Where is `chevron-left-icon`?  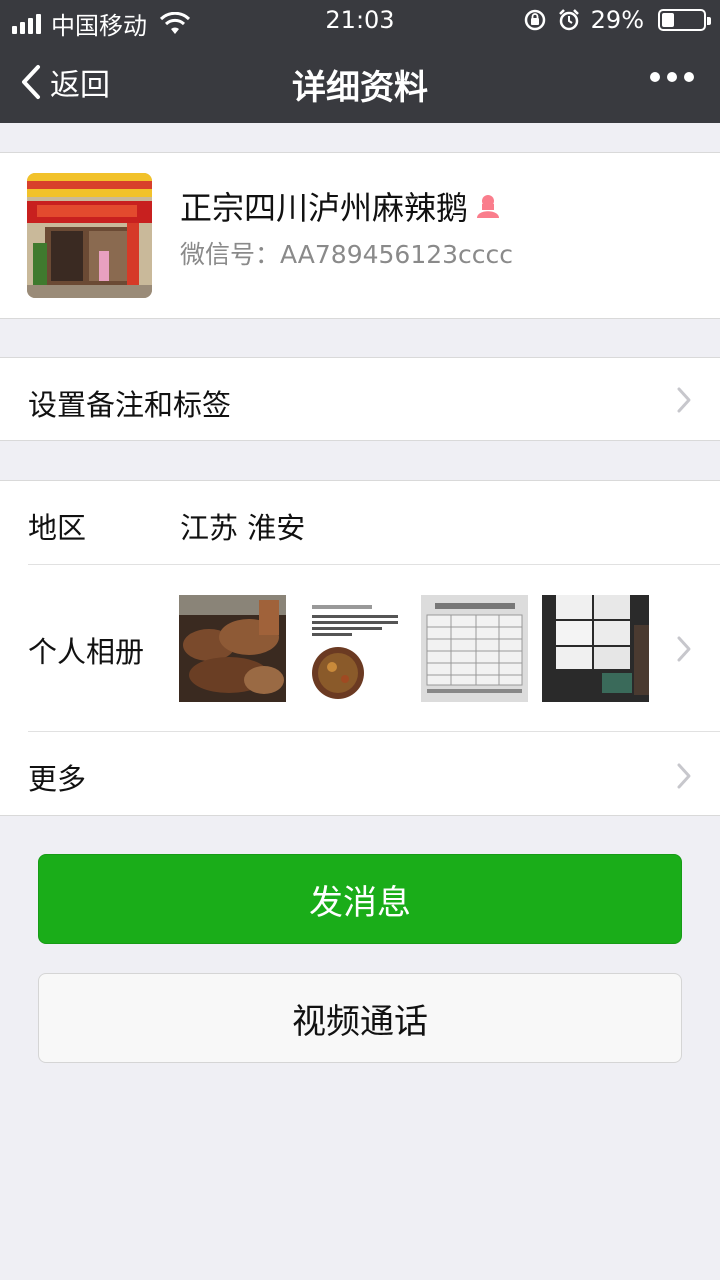
chevron-left-icon is located at coordinates (31, 82).